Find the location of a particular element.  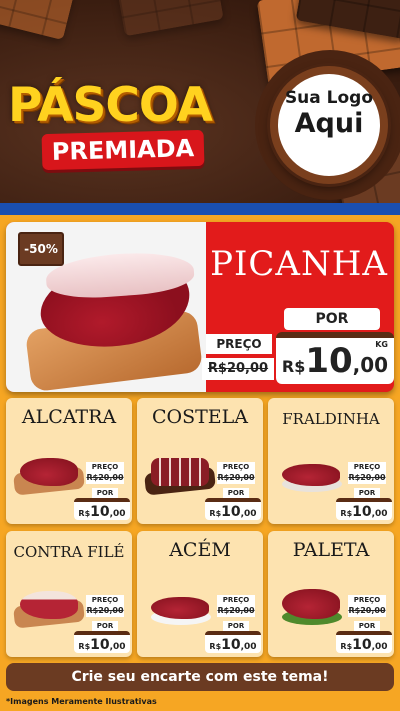

hero-price-dec: ,00 is located at coordinates (370, 365).